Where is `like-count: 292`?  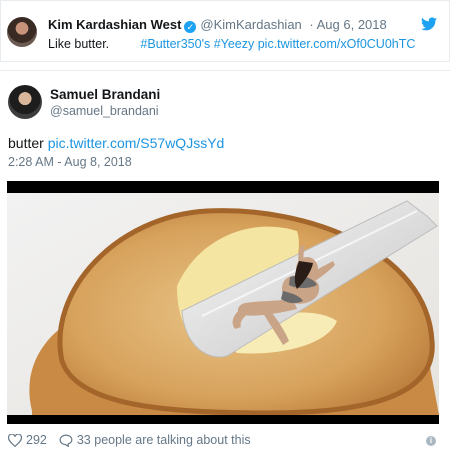 like-count: 292 is located at coordinates (36, 440).